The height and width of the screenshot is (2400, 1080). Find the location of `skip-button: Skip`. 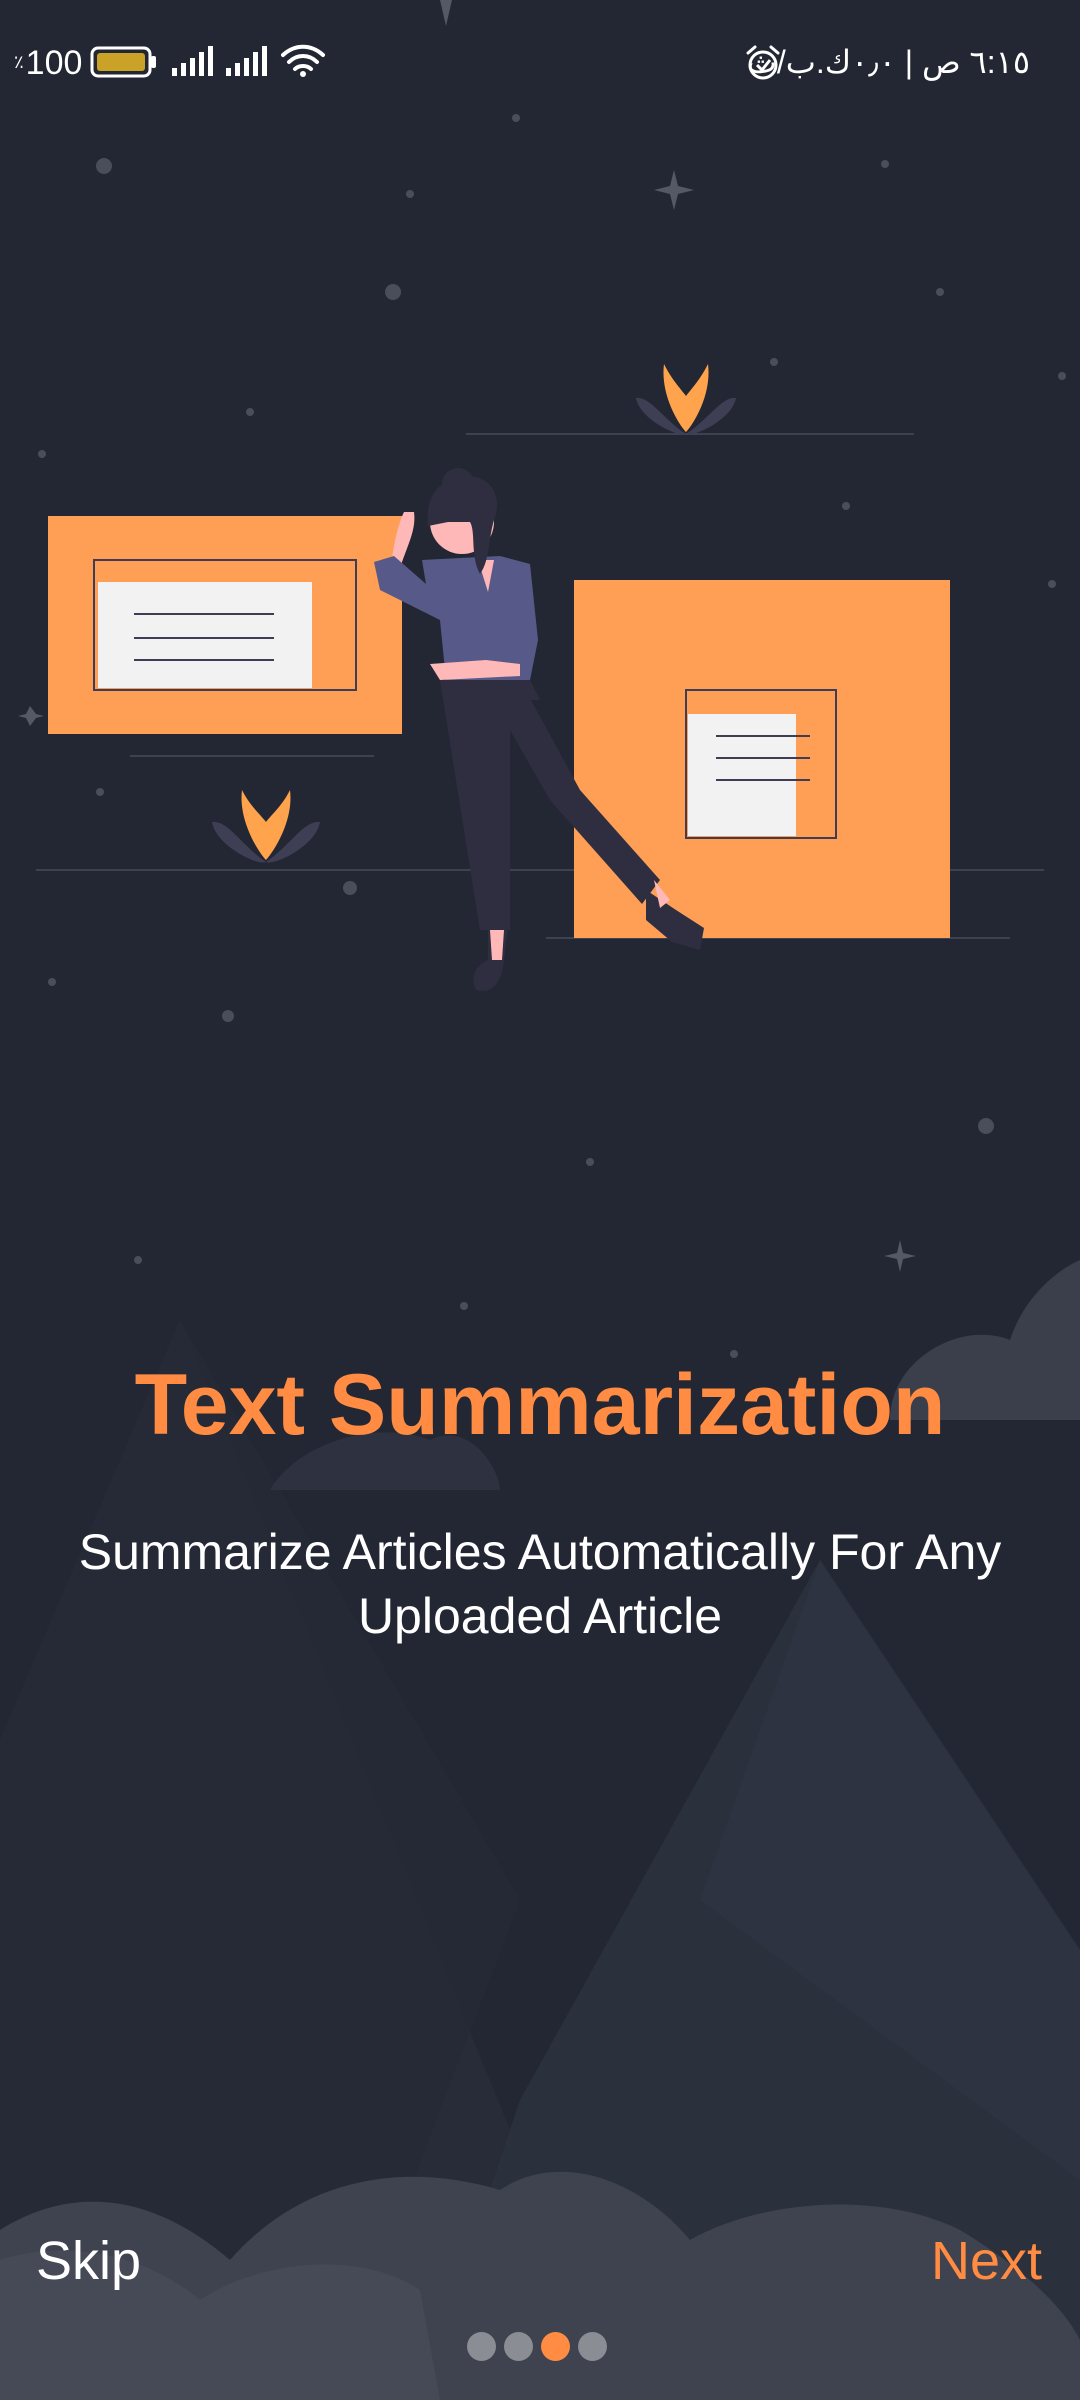

skip-button: Skip is located at coordinates (88, 2261).